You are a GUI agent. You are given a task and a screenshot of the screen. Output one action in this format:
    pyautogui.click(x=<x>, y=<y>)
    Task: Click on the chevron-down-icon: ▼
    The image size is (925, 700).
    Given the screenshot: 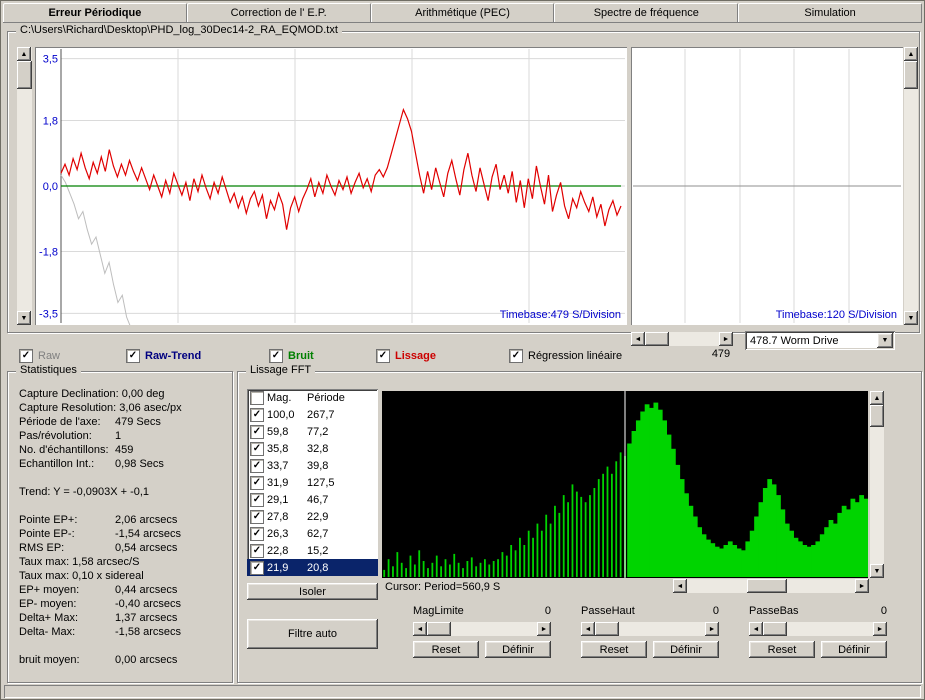 What is the action you would take?
    pyautogui.click(x=885, y=340)
    